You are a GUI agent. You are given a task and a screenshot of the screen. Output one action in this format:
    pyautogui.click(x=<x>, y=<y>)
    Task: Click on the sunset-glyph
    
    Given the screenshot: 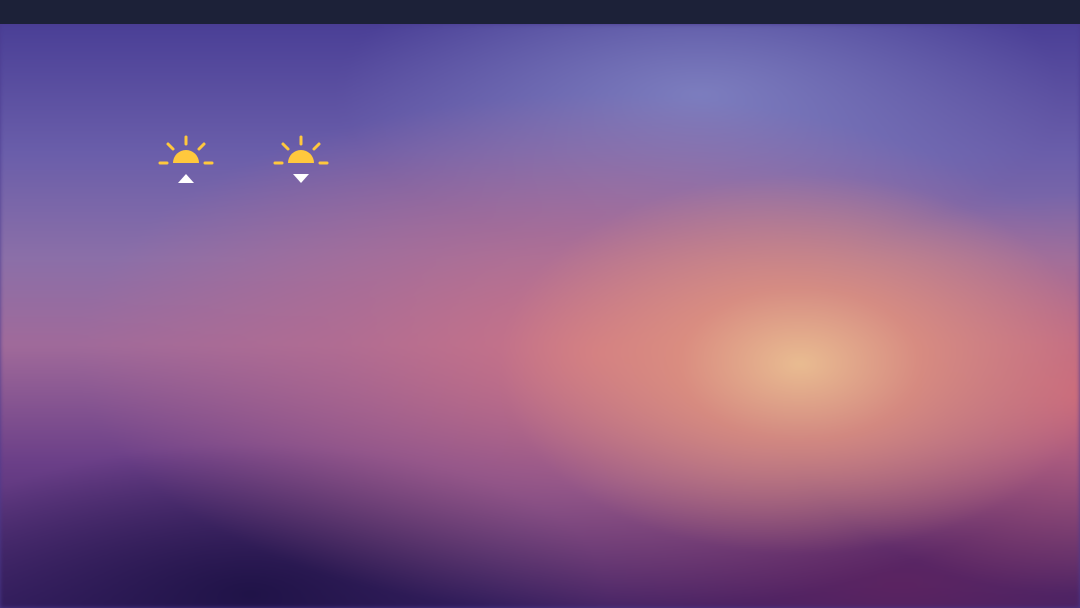 What is the action you would take?
    pyautogui.click(x=301, y=159)
    